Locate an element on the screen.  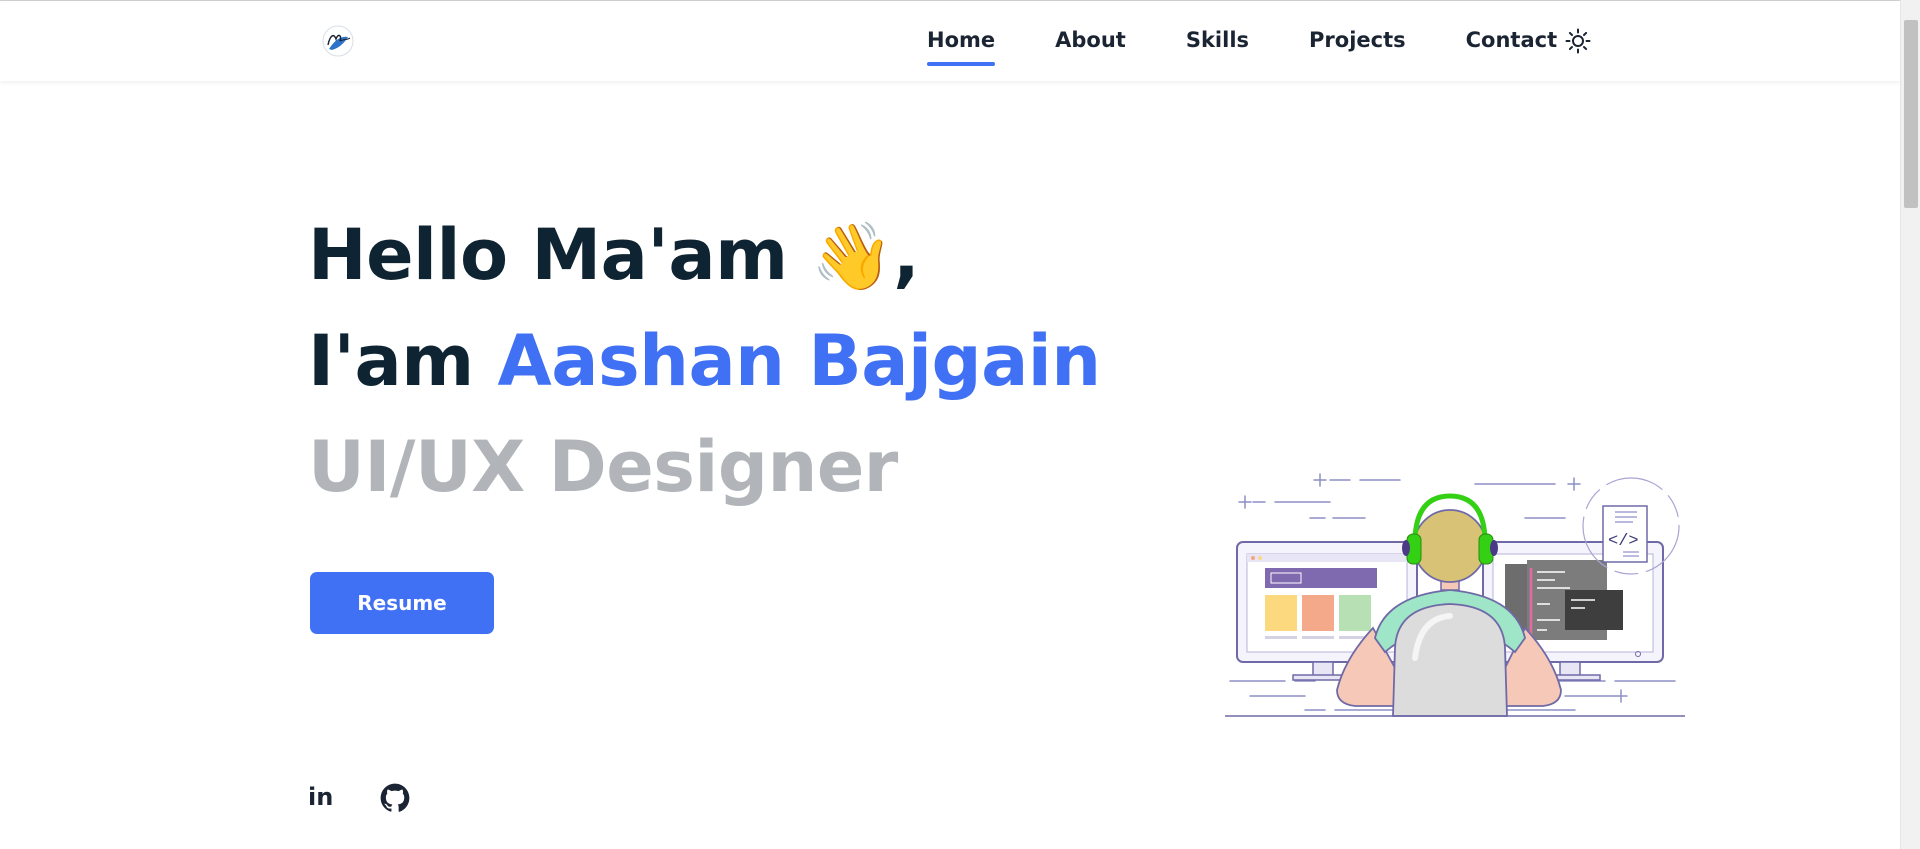
hero-intro: I'am Aashan Bajgain is located at coordinates (704, 361).